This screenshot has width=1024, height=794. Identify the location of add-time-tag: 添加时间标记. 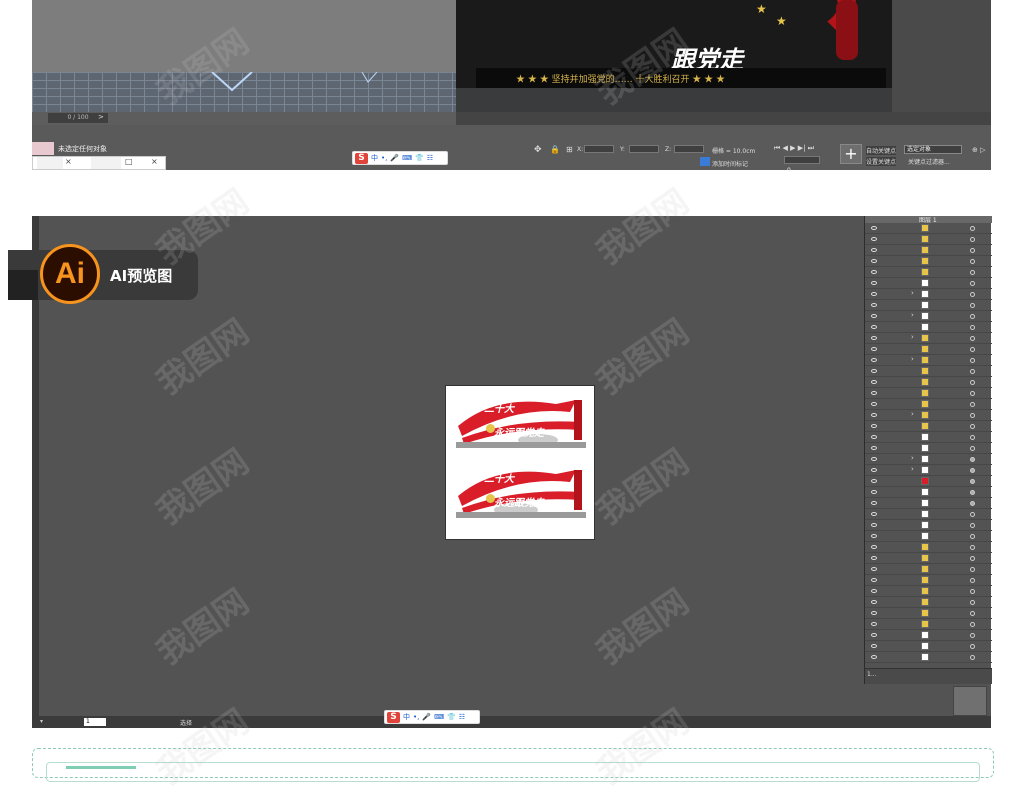
(730, 163).